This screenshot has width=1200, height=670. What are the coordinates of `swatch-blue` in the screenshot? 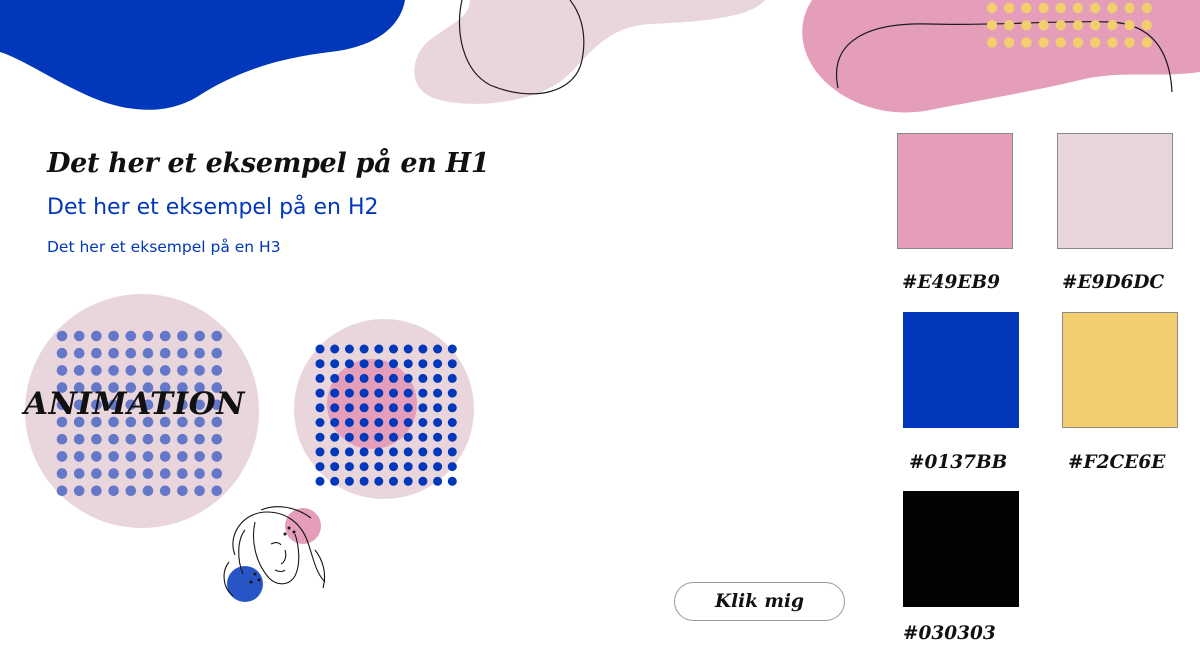 It's located at (961, 370).